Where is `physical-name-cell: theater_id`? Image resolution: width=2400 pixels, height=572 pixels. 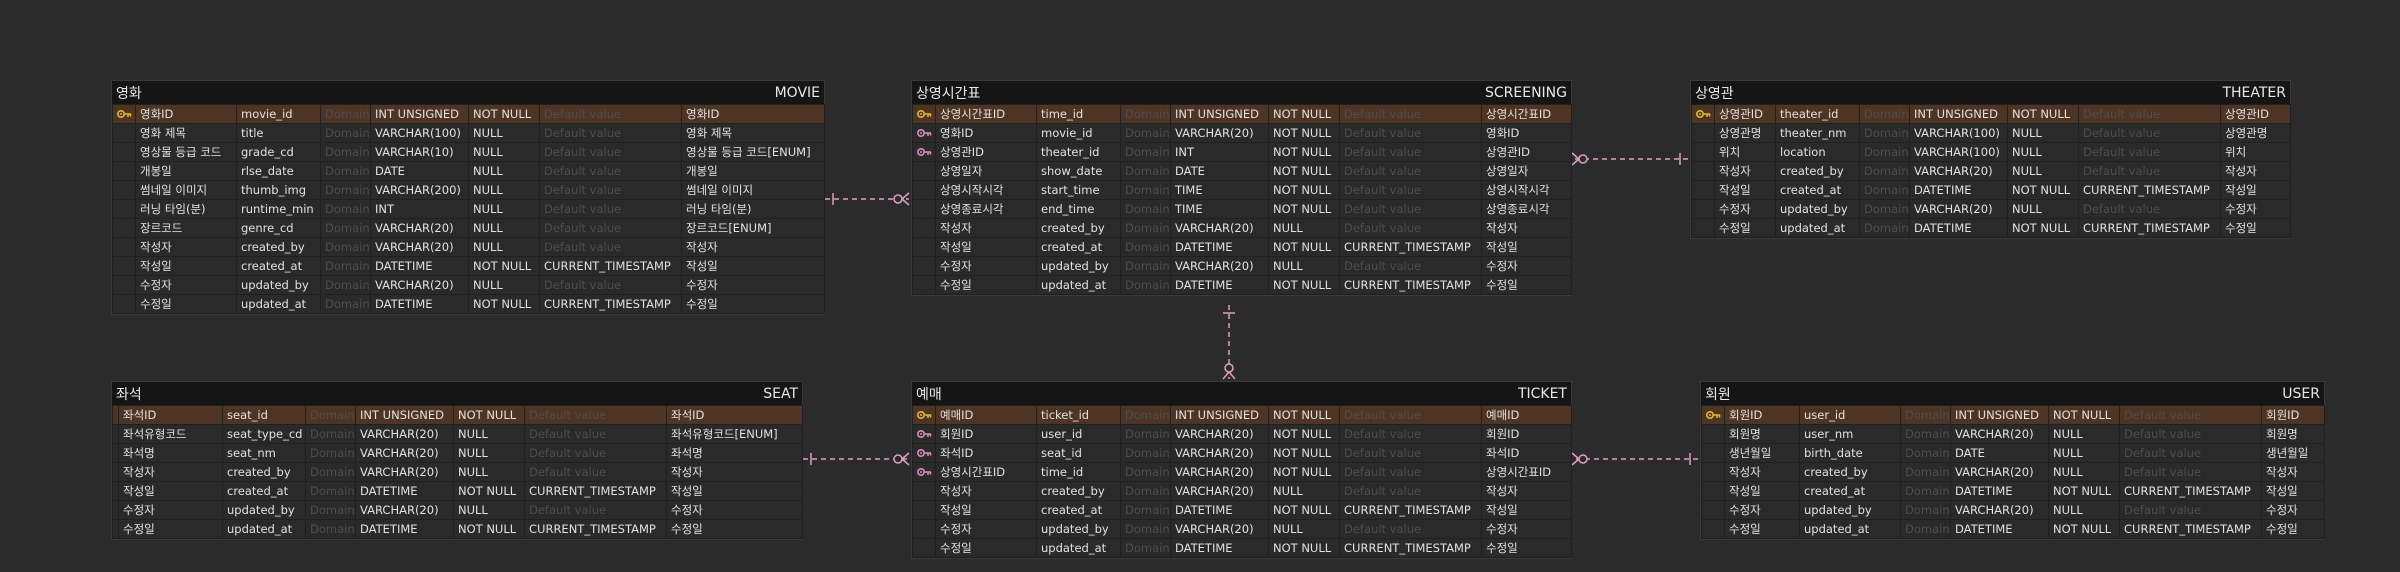
physical-name-cell: theater_id is located at coordinates (1817, 114).